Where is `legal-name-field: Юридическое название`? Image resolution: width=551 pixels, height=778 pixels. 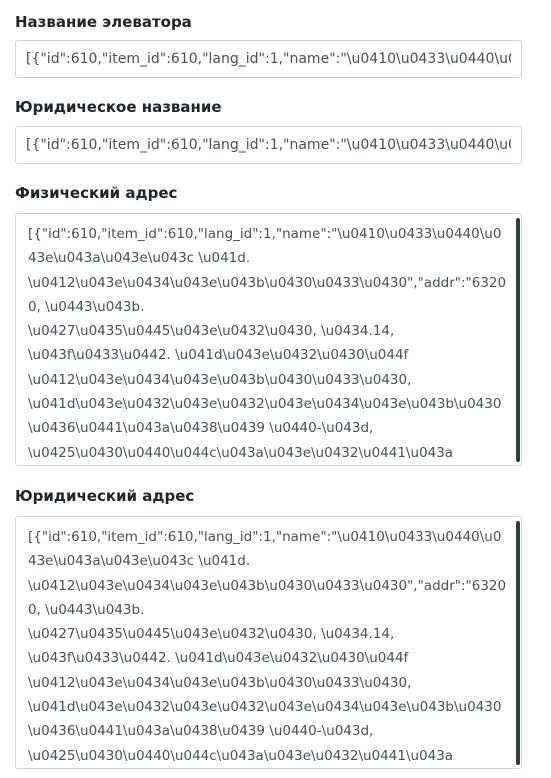 legal-name-field: Юридическое название is located at coordinates (268, 130).